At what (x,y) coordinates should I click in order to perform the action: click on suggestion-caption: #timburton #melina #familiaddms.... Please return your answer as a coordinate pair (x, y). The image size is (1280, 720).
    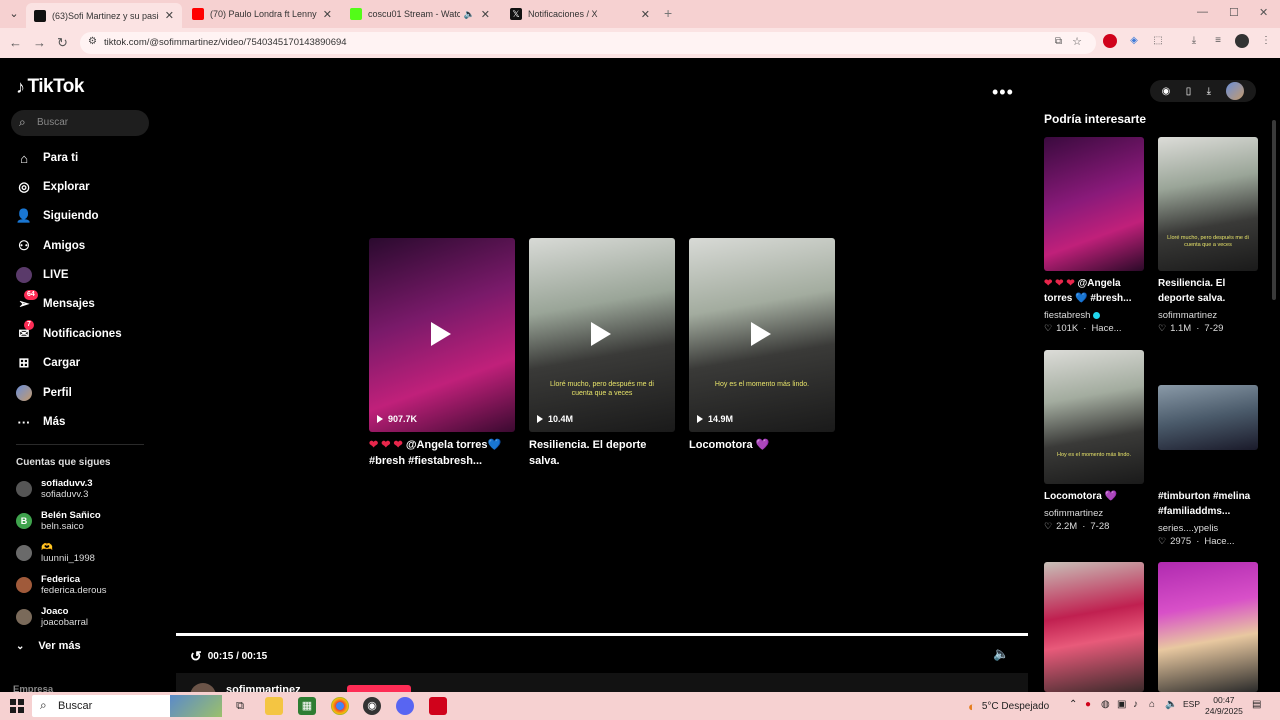
    Looking at the image, I should click on (1210, 504).